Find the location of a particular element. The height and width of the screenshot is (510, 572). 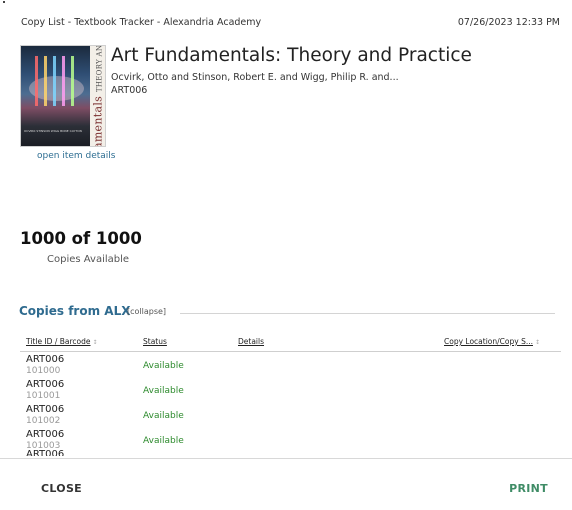

column-header-label: Status is located at coordinates (155, 341).